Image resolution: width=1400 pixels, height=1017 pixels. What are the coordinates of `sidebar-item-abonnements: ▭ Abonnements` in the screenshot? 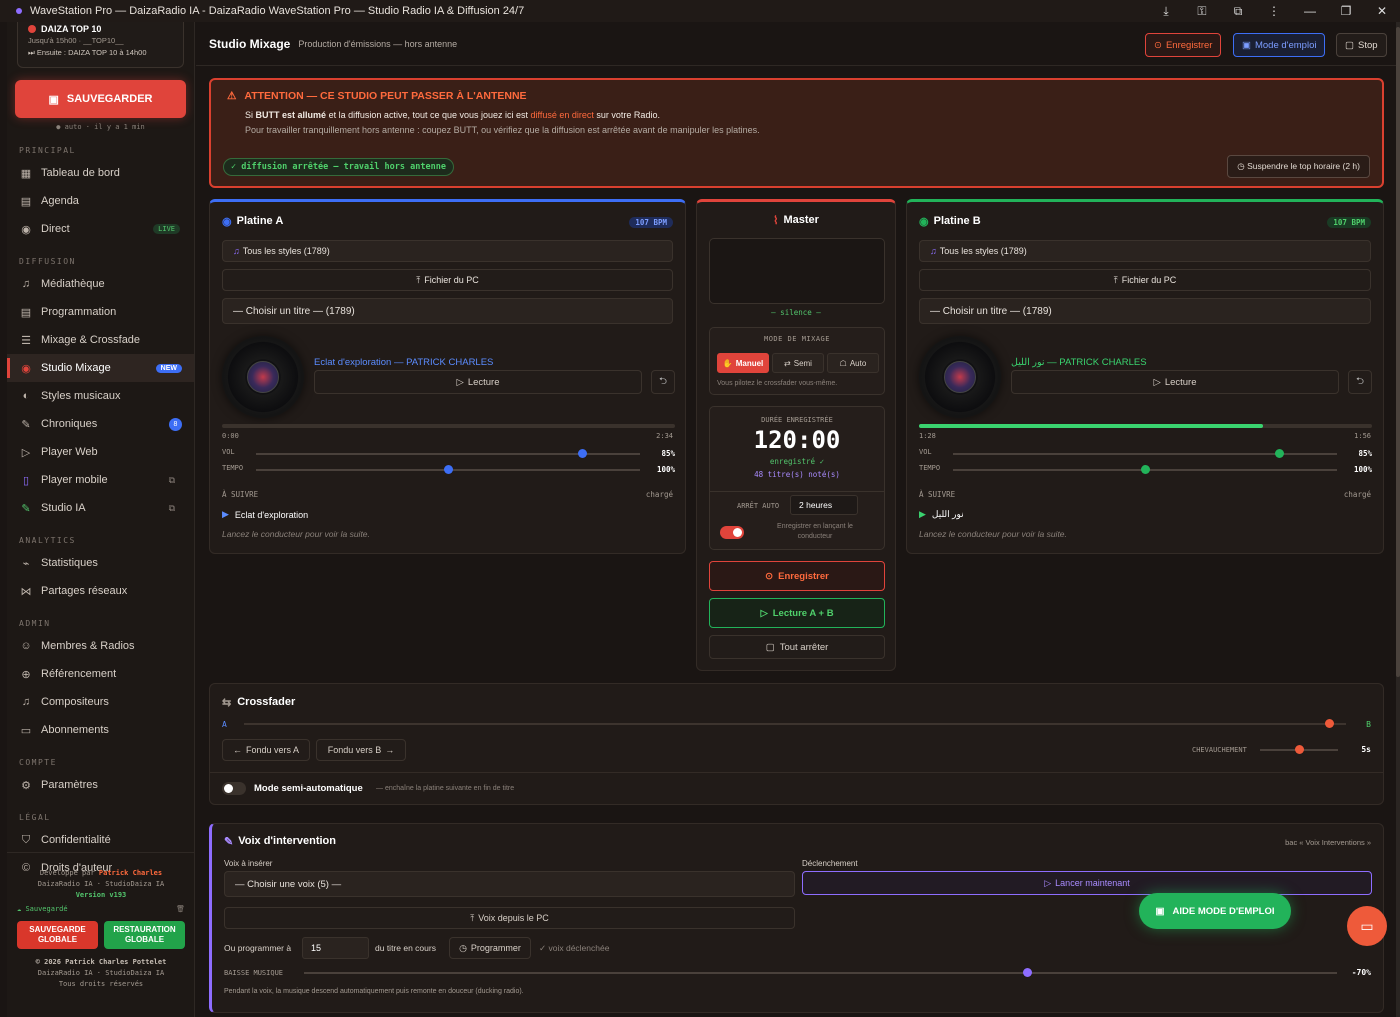 It's located at (100, 730).